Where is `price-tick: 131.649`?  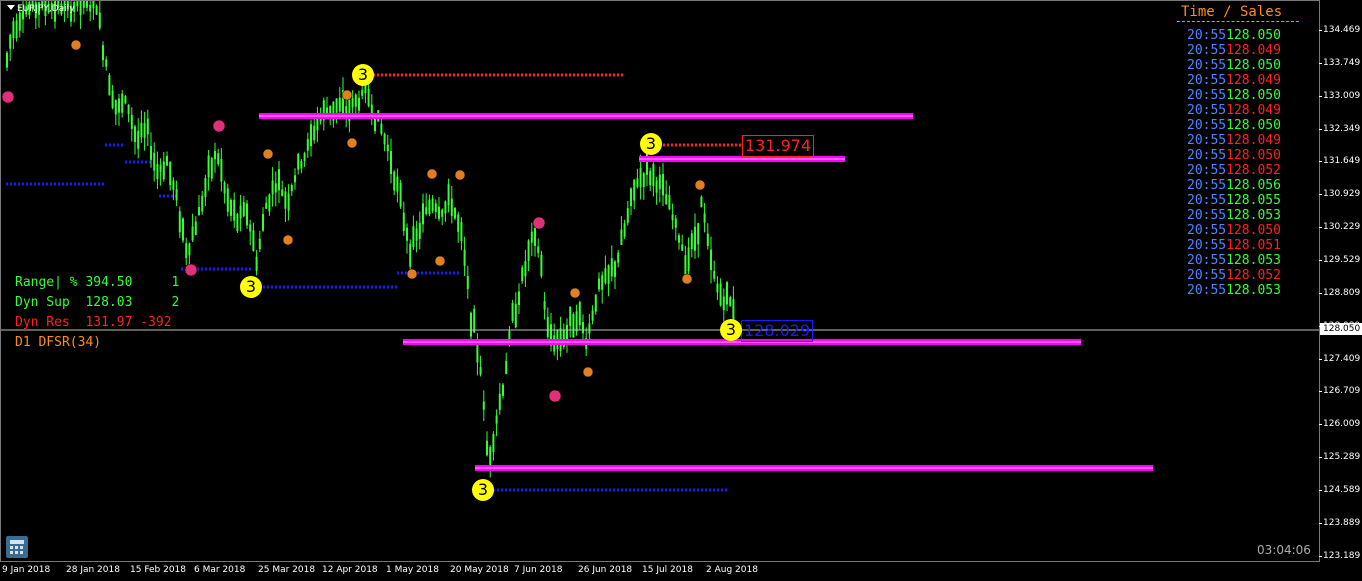
price-tick: 131.649 is located at coordinates (1339, 161).